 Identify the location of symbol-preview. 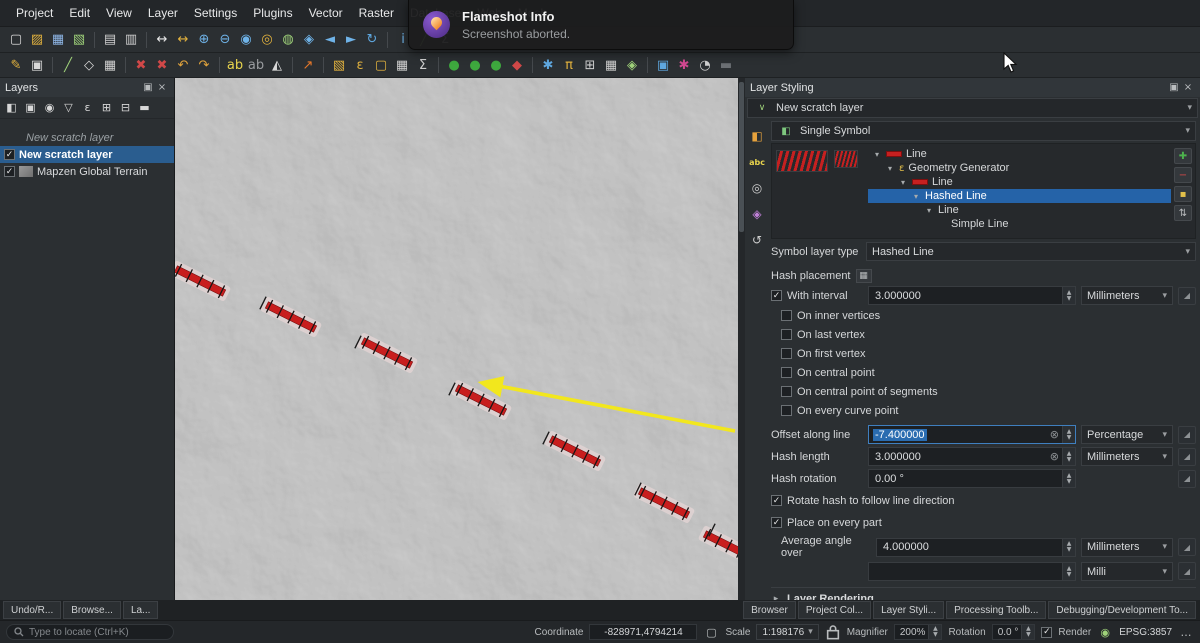
(846, 159).